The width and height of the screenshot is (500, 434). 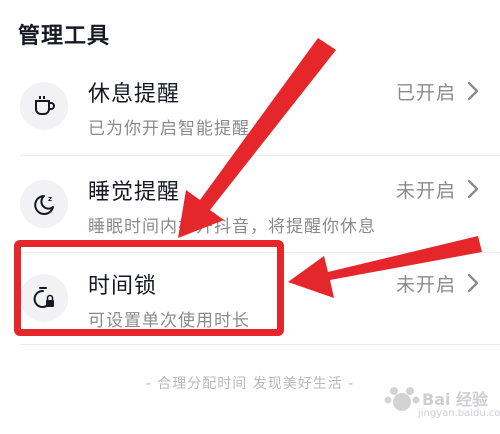 I want to click on annotation-arrow-diagonal, so click(x=257, y=138).